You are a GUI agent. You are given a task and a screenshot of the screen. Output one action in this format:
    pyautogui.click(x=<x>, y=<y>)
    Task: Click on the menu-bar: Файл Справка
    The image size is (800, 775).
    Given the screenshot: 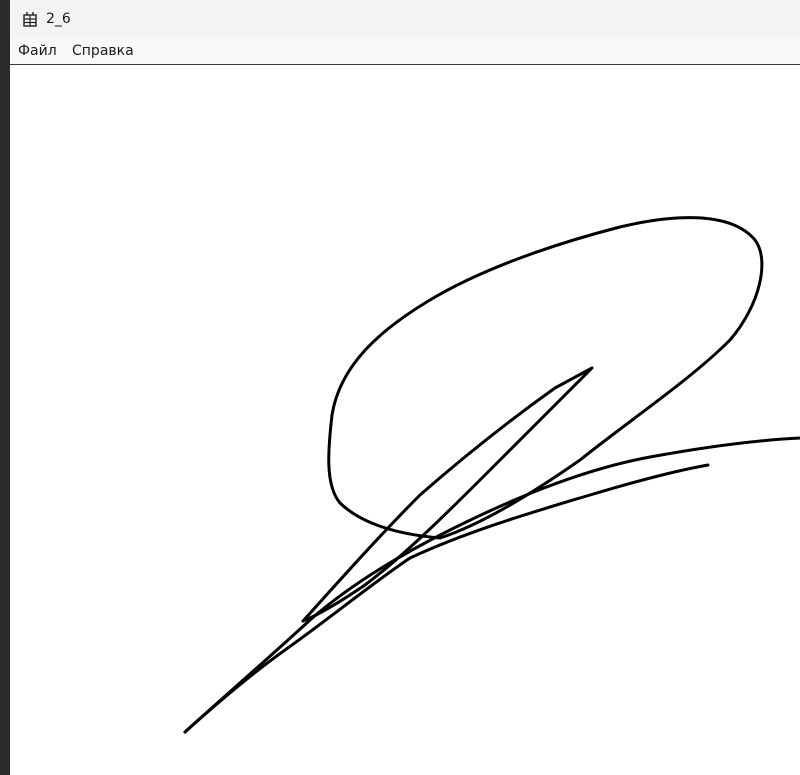 What is the action you would take?
    pyautogui.click(x=405, y=52)
    